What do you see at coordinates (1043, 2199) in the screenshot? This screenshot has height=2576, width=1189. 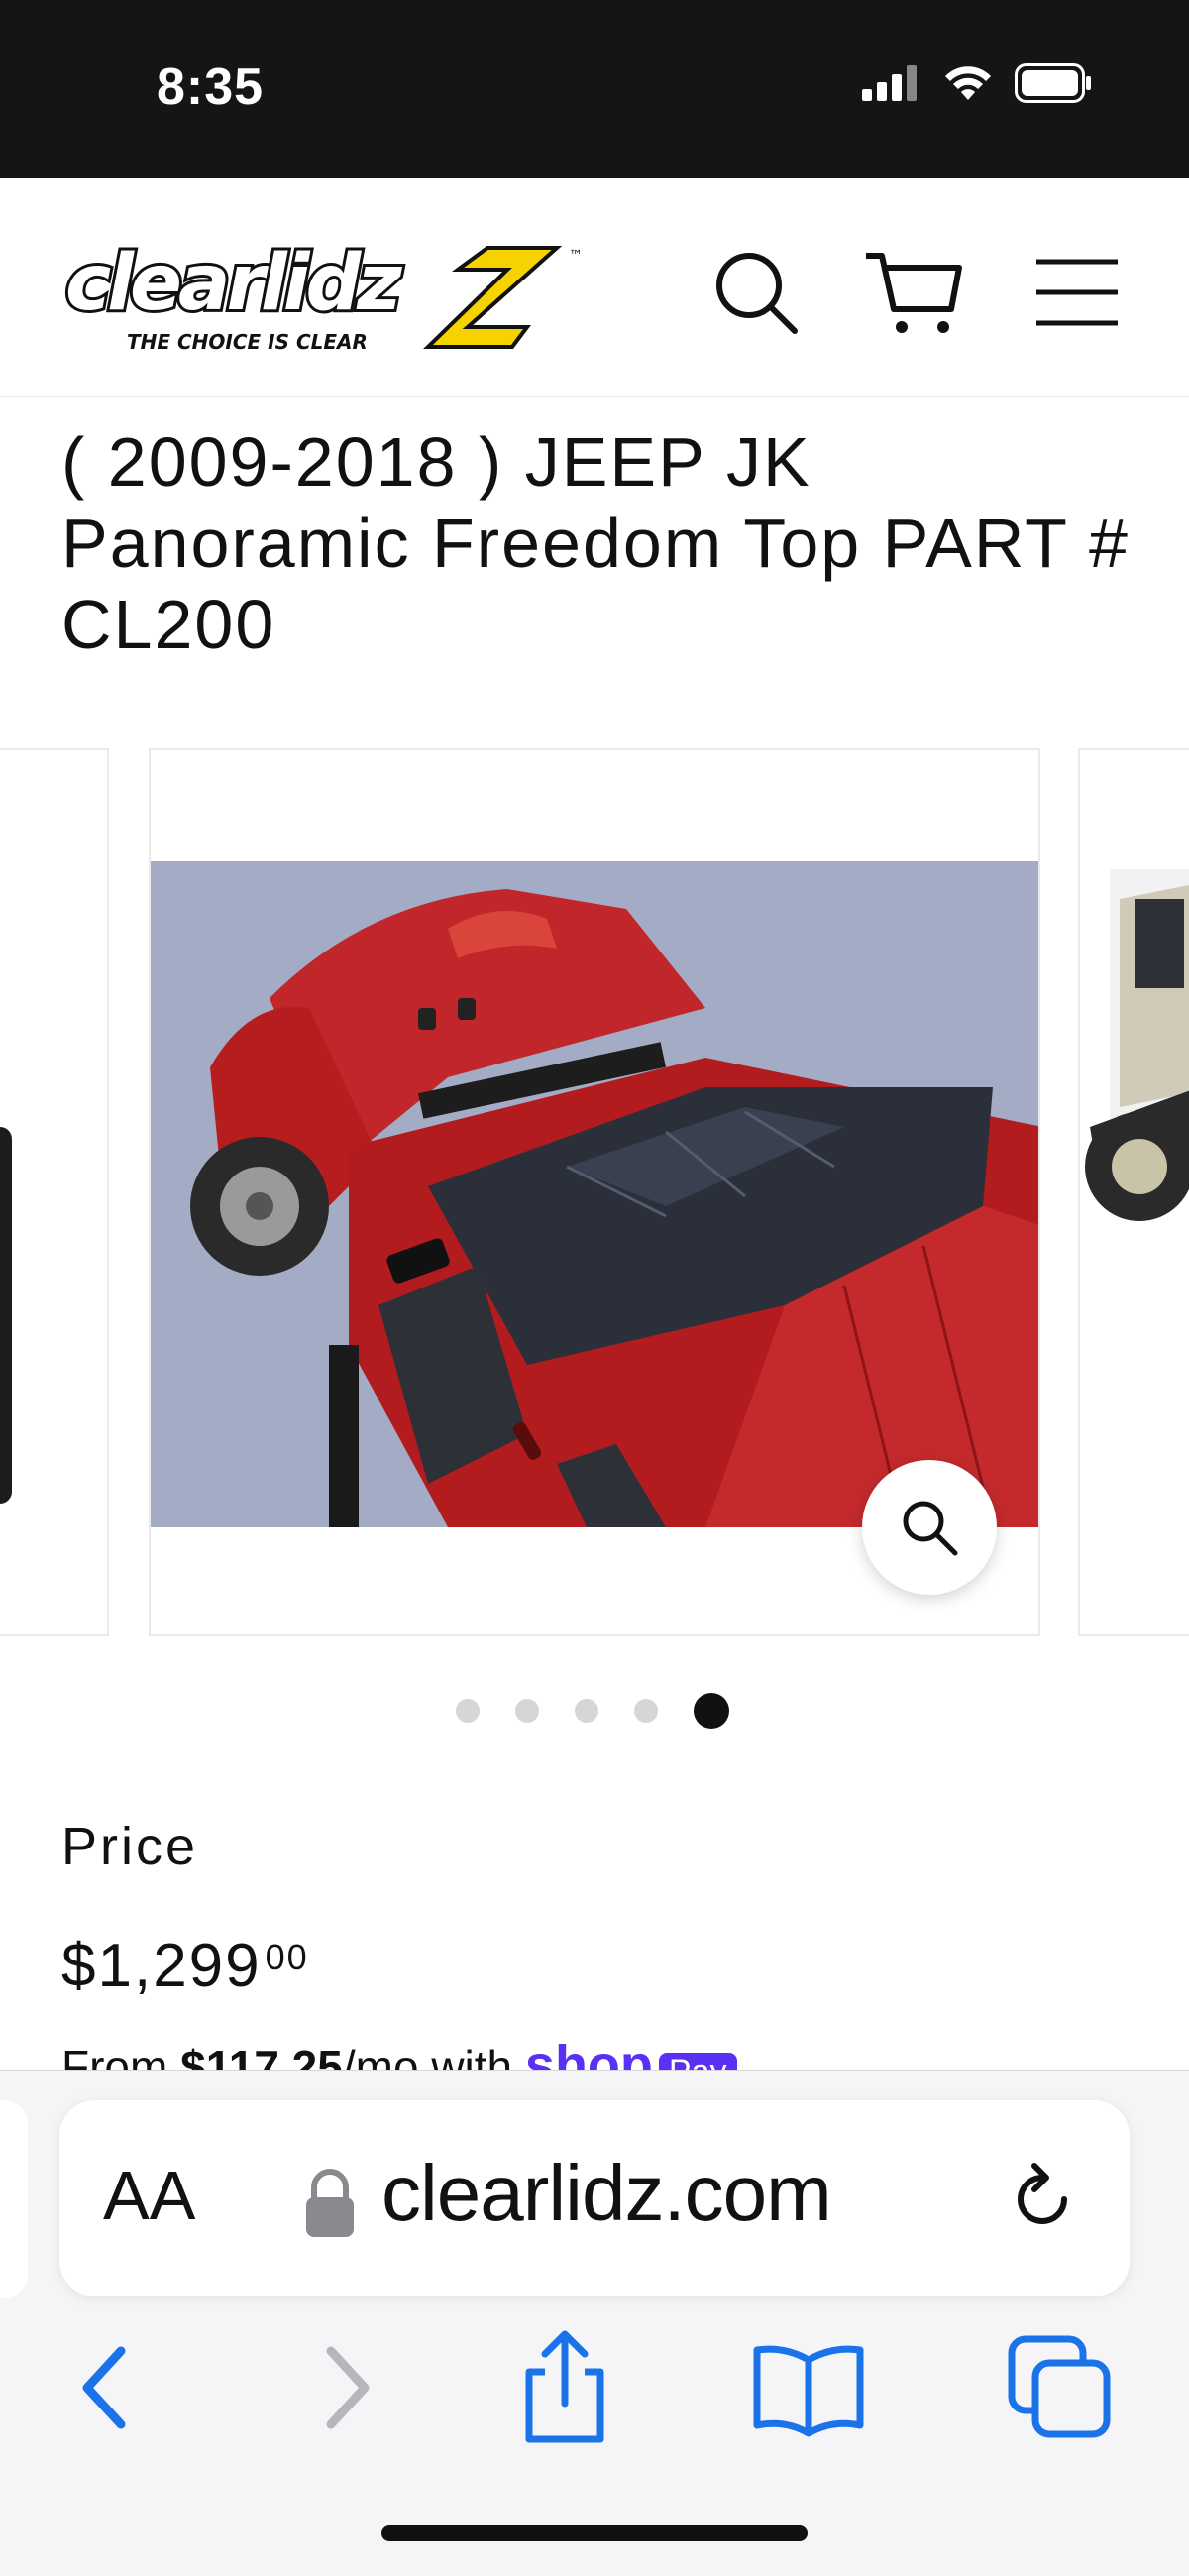 I see `reload-icon` at bounding box center [1043, 2199].